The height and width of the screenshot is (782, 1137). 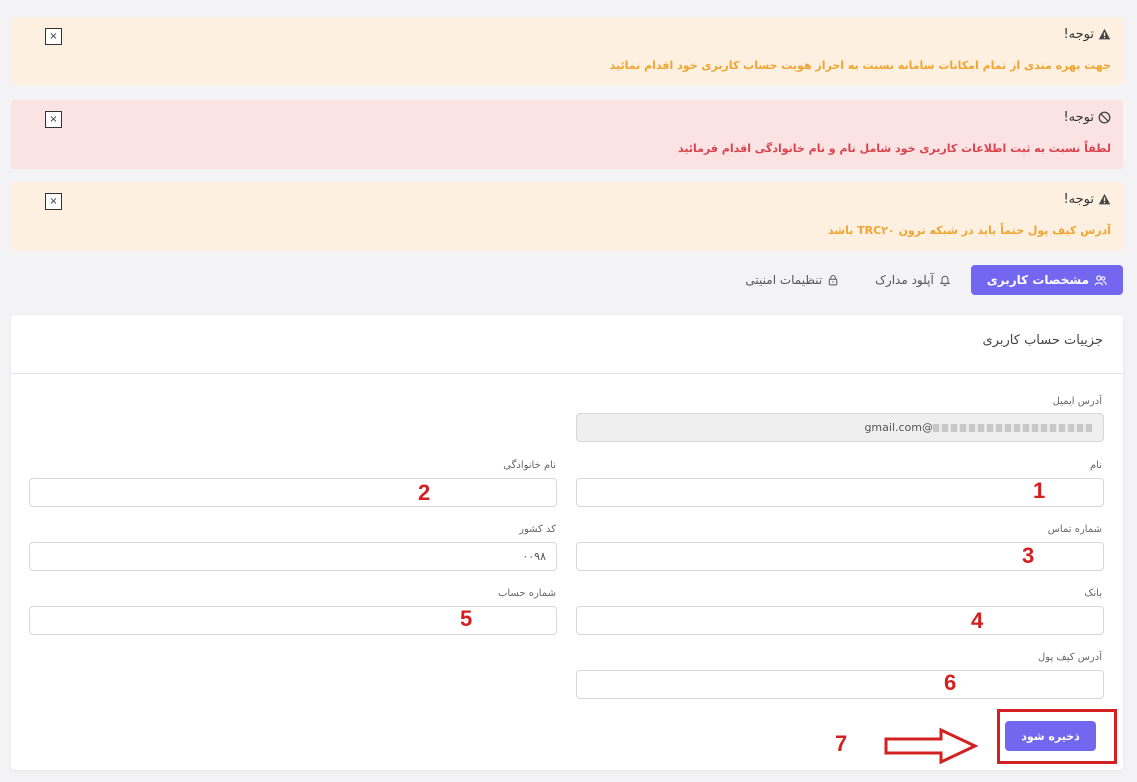 What do you see at coordinates (1028, 555) in the screenshot?
I see `annotation-number: 3` at bounding box center [1028, 555].